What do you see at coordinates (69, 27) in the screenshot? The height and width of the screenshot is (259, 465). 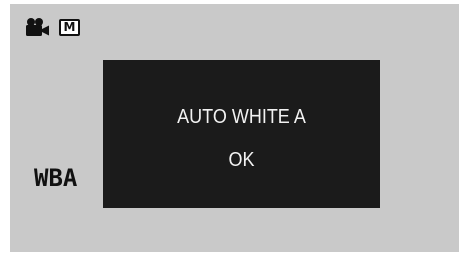 I see `manual-mode-badge: M` at bounding box center [69, 27].